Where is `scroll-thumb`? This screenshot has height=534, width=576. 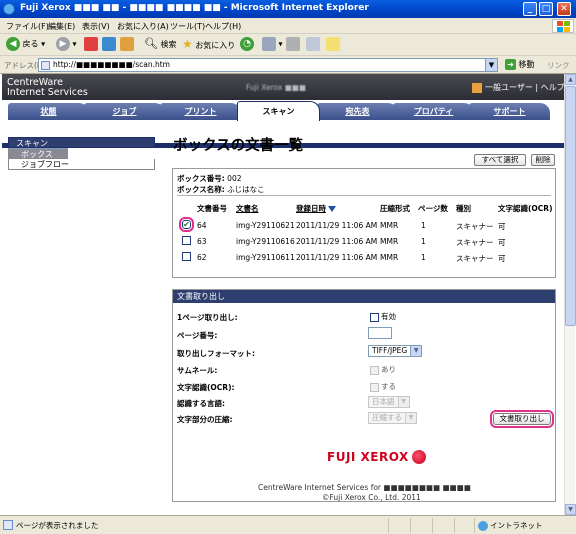
scroll-thumb is located at coordinates (570, 206).